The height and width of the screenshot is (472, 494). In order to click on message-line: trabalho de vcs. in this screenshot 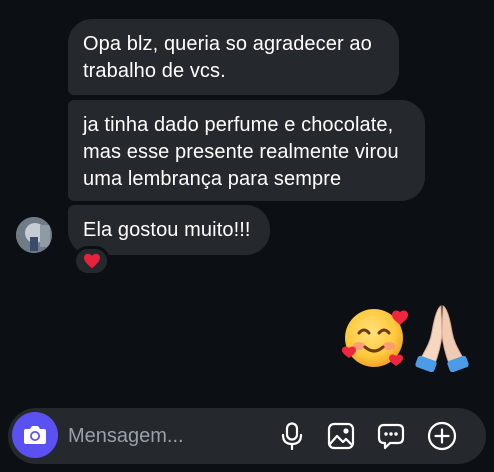, I will do `click(154, 71)`.